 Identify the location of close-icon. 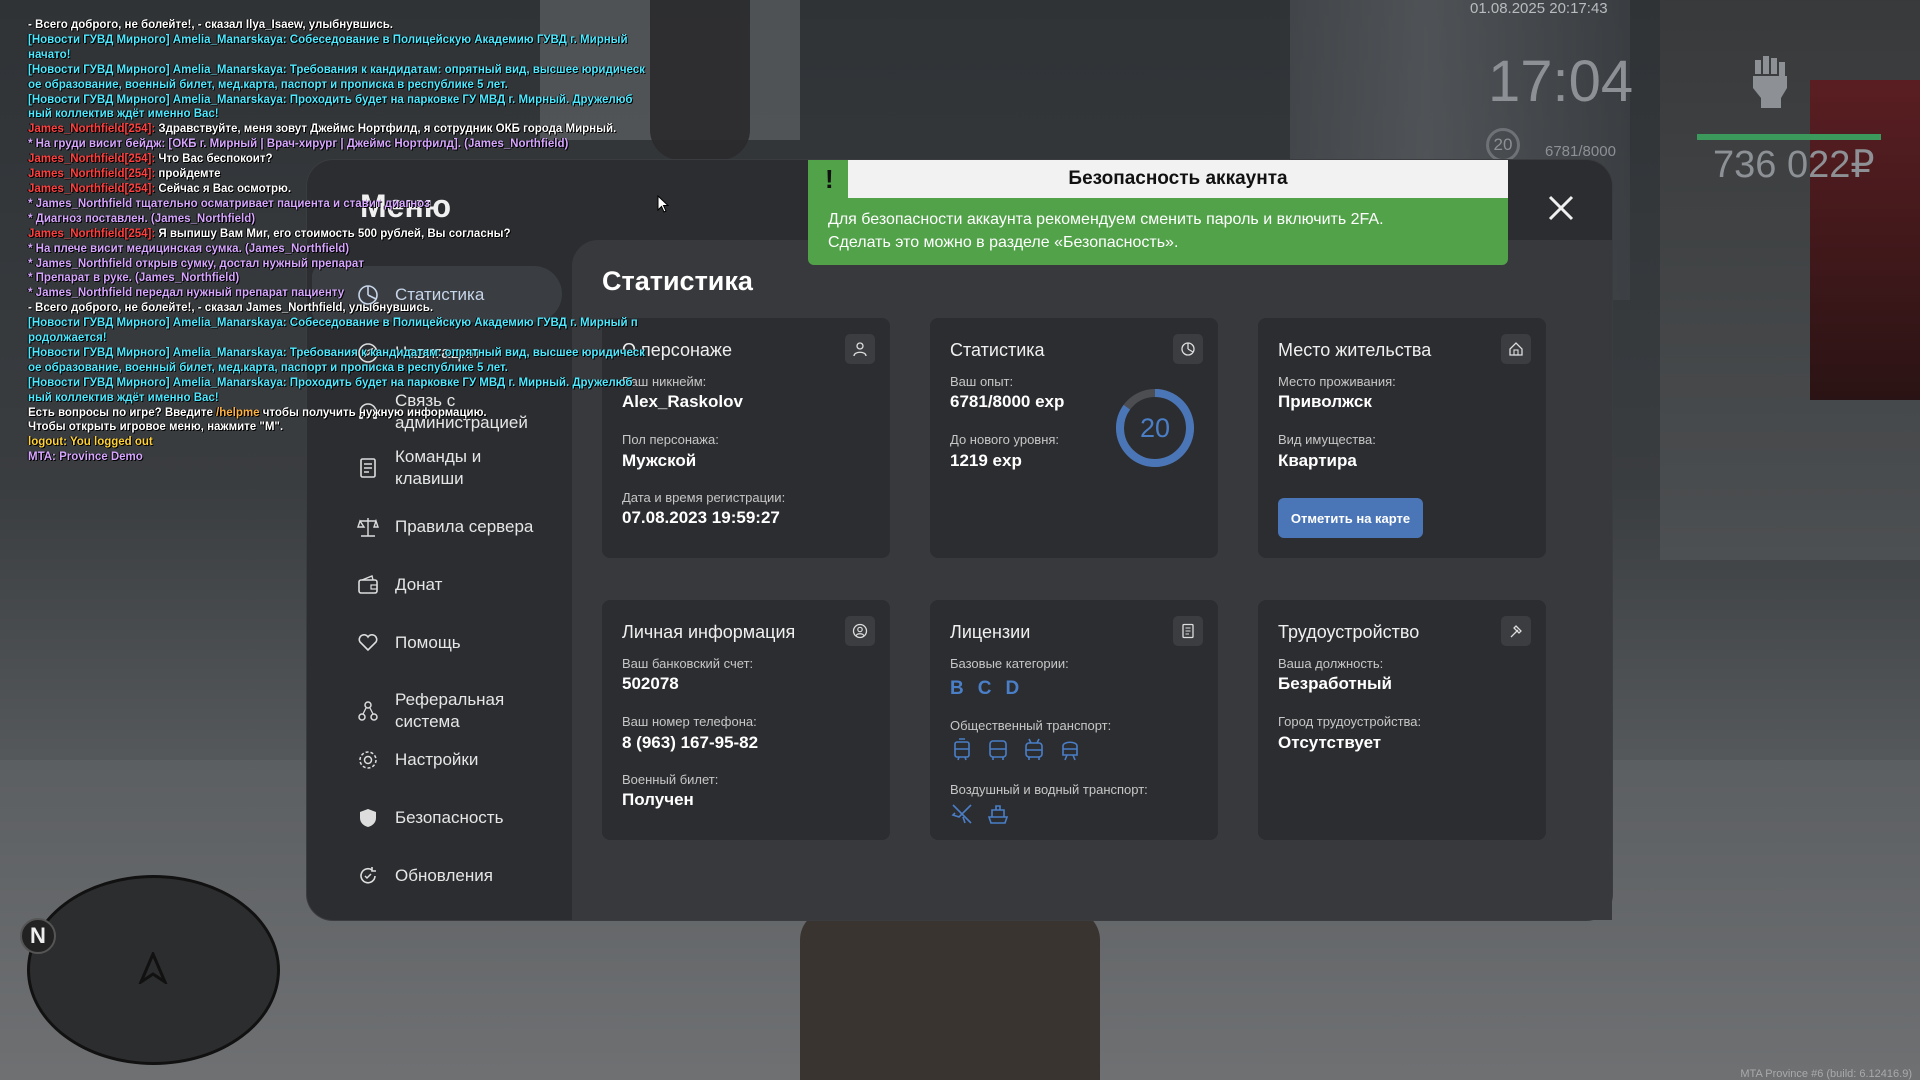
(1561, 208).